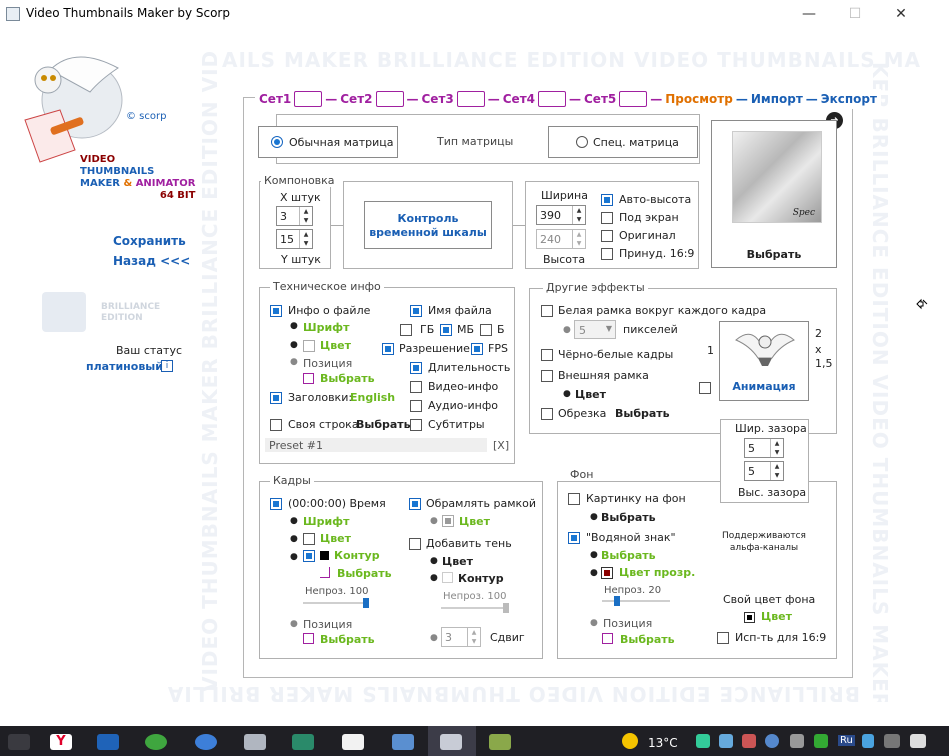 This screenshot has width=949, height=756. Describe the element at coordinates (255, 742) in the screenshot. I see `image-viewer-icon` at that location.